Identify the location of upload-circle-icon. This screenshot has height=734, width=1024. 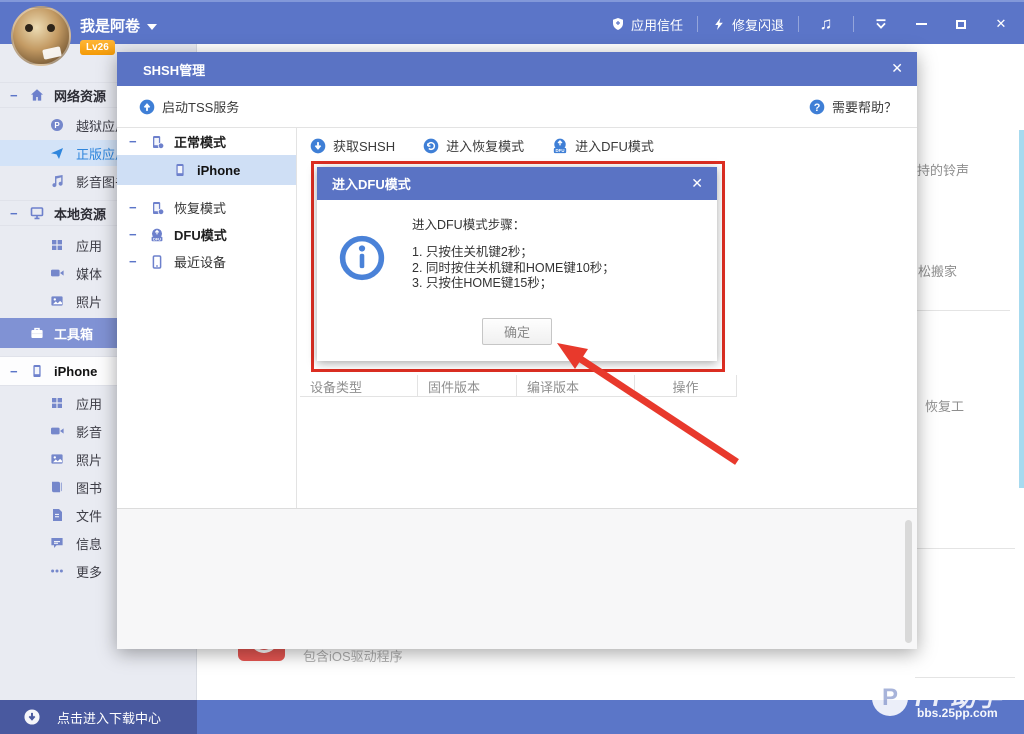
(147, 107).